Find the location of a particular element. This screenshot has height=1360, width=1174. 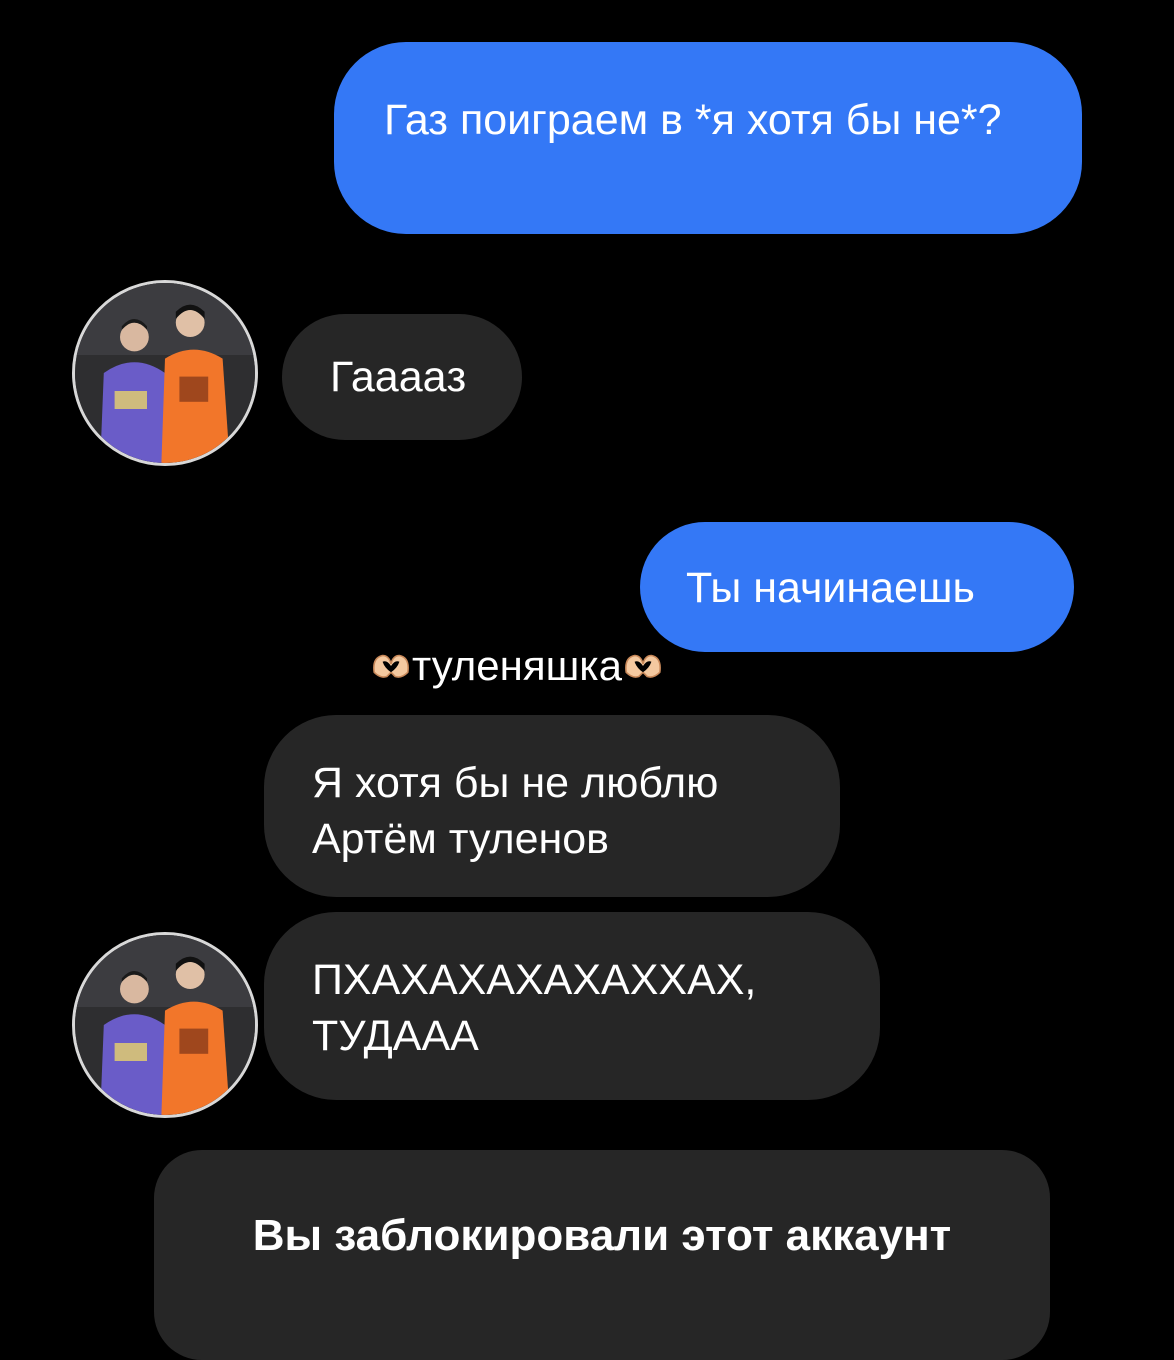

blocked-notice-text: Вы заблокировали этот аккаунт is located at coordinates (602, 1235).